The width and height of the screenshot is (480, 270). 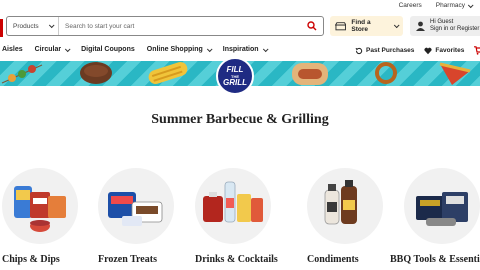 What do you see at coordinates (135, 209) in the screenshot?
I see `frozen-treats-image` at bounding box center [135, 209].